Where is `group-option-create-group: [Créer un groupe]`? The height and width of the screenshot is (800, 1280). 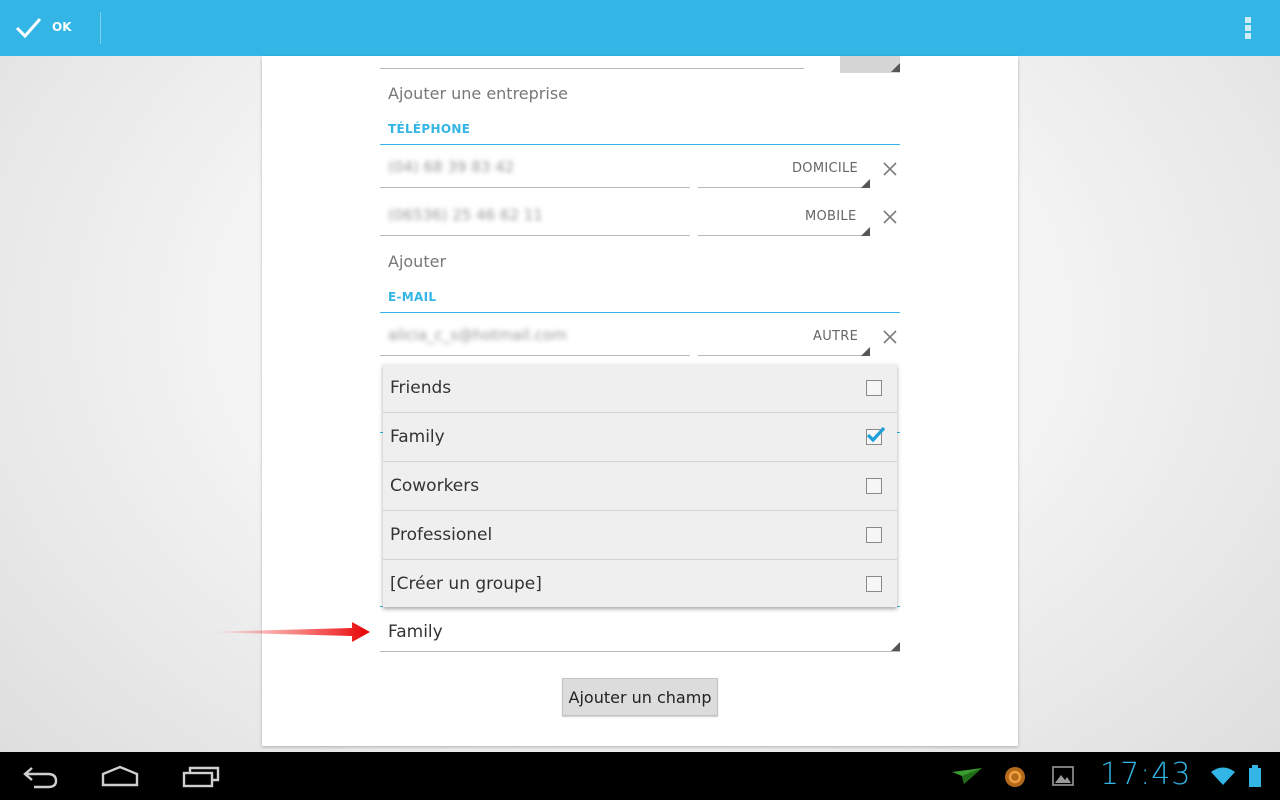
group-option-create-group: [Créer un groupe] is located at coordinates (640, 584).